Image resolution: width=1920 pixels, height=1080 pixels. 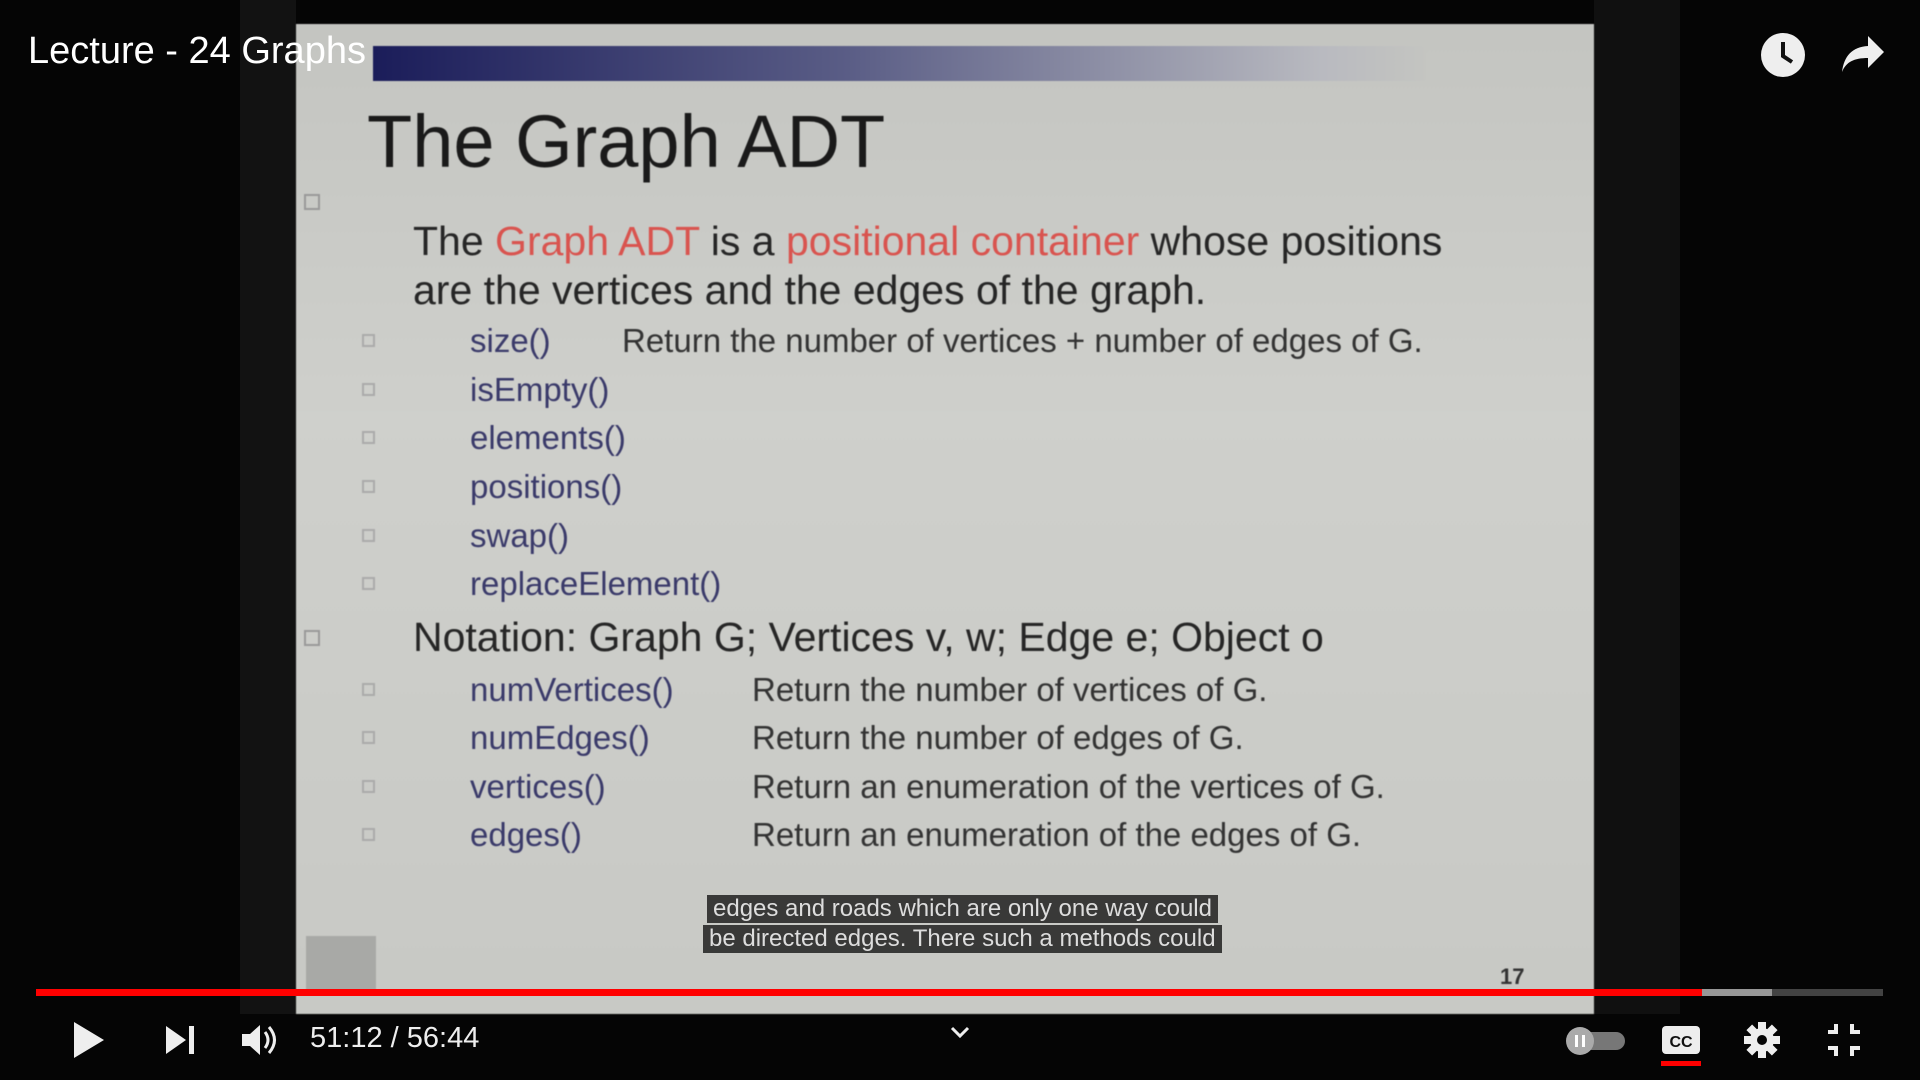 What do you see at coordinates (260, 1042) in the screenshot?
I see `volume-icon` at bounding box center [260, 1042].